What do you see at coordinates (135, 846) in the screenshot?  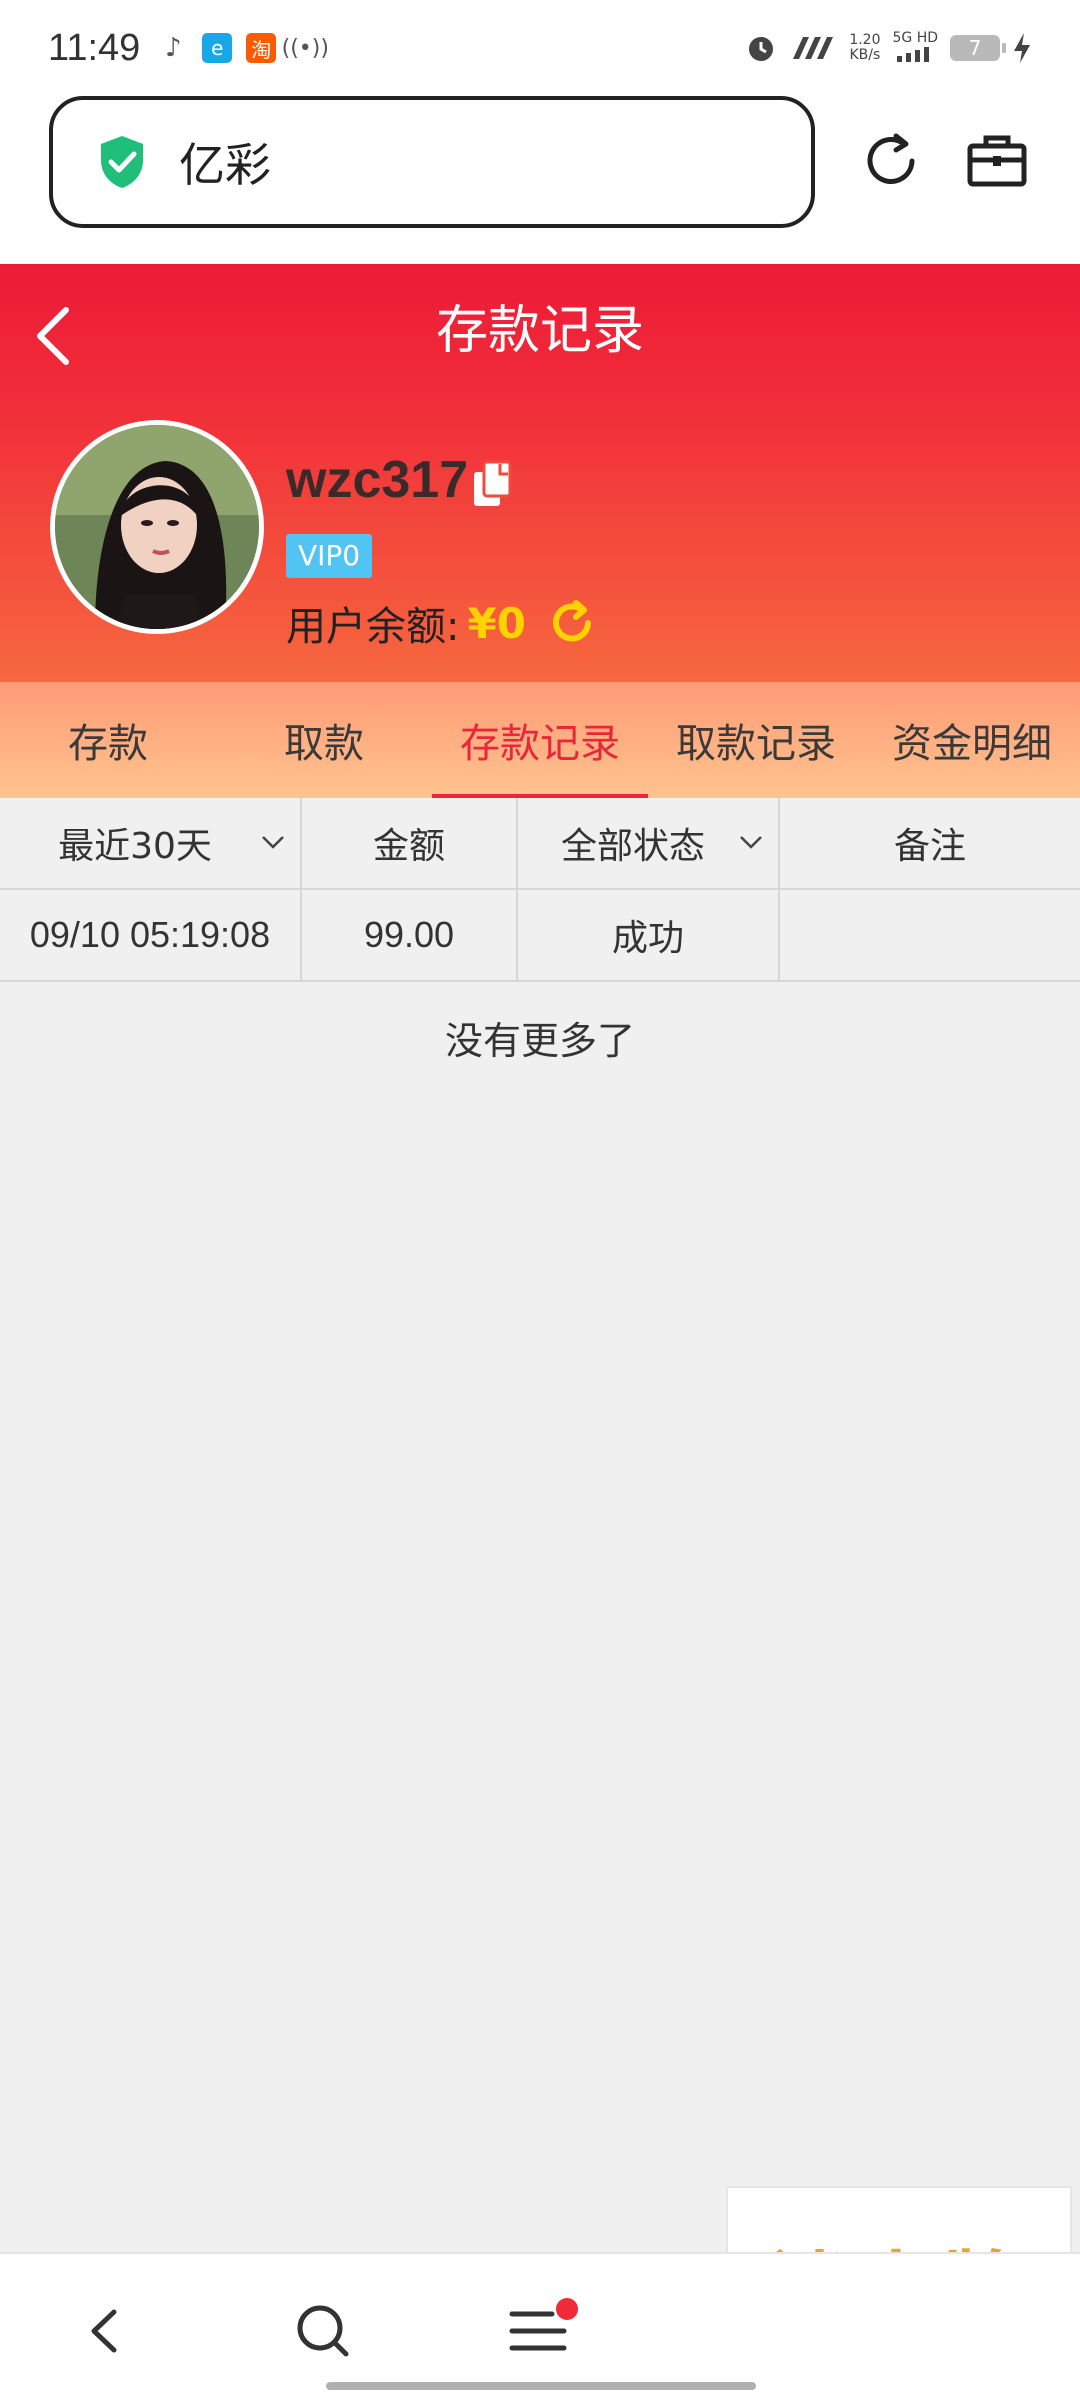 I see `date-range-label: 最近30天` at bounding box center [135, 846].